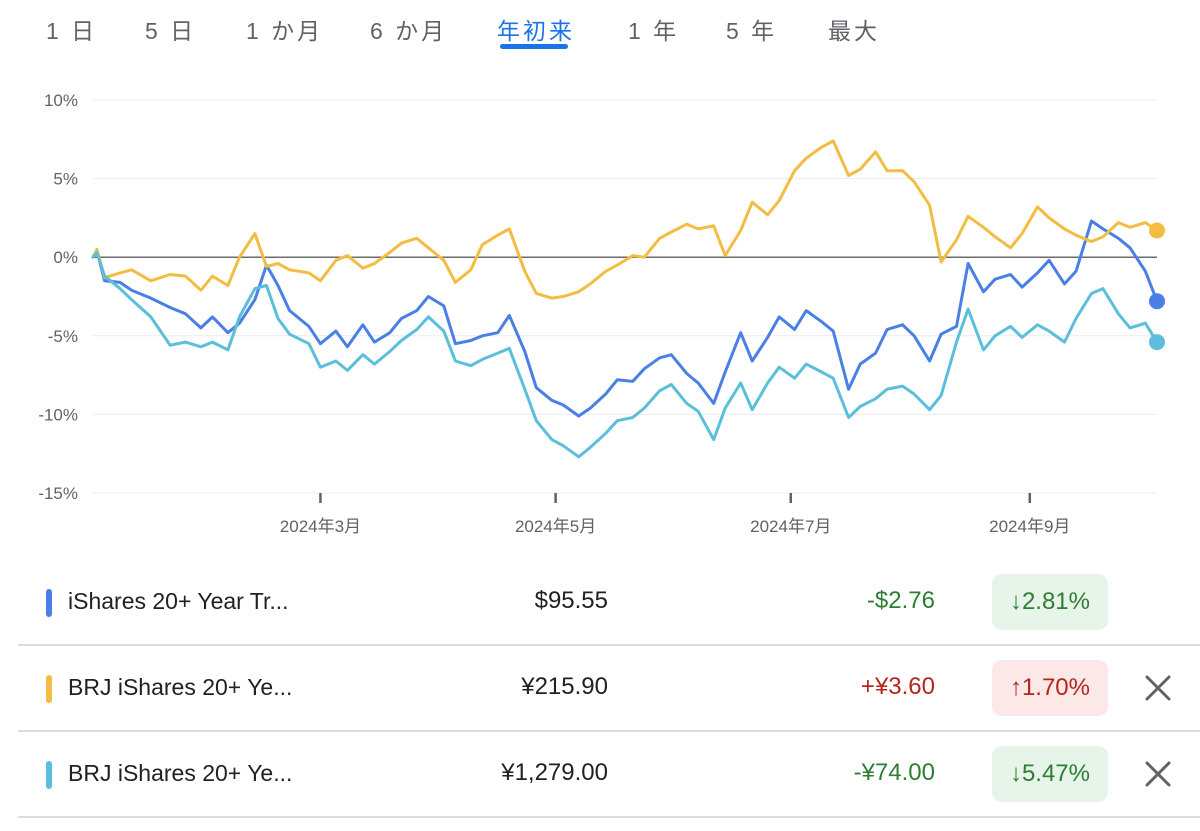  Describe the element at coordinates (65, 257) in the screenshot. I see `y-tick-label: 0%` at that location.